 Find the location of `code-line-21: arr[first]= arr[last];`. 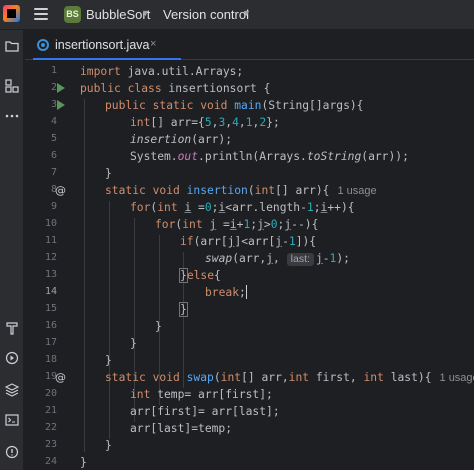

code-line-21: arr[first]= arr[last]; is located at coordinates (205, 411).